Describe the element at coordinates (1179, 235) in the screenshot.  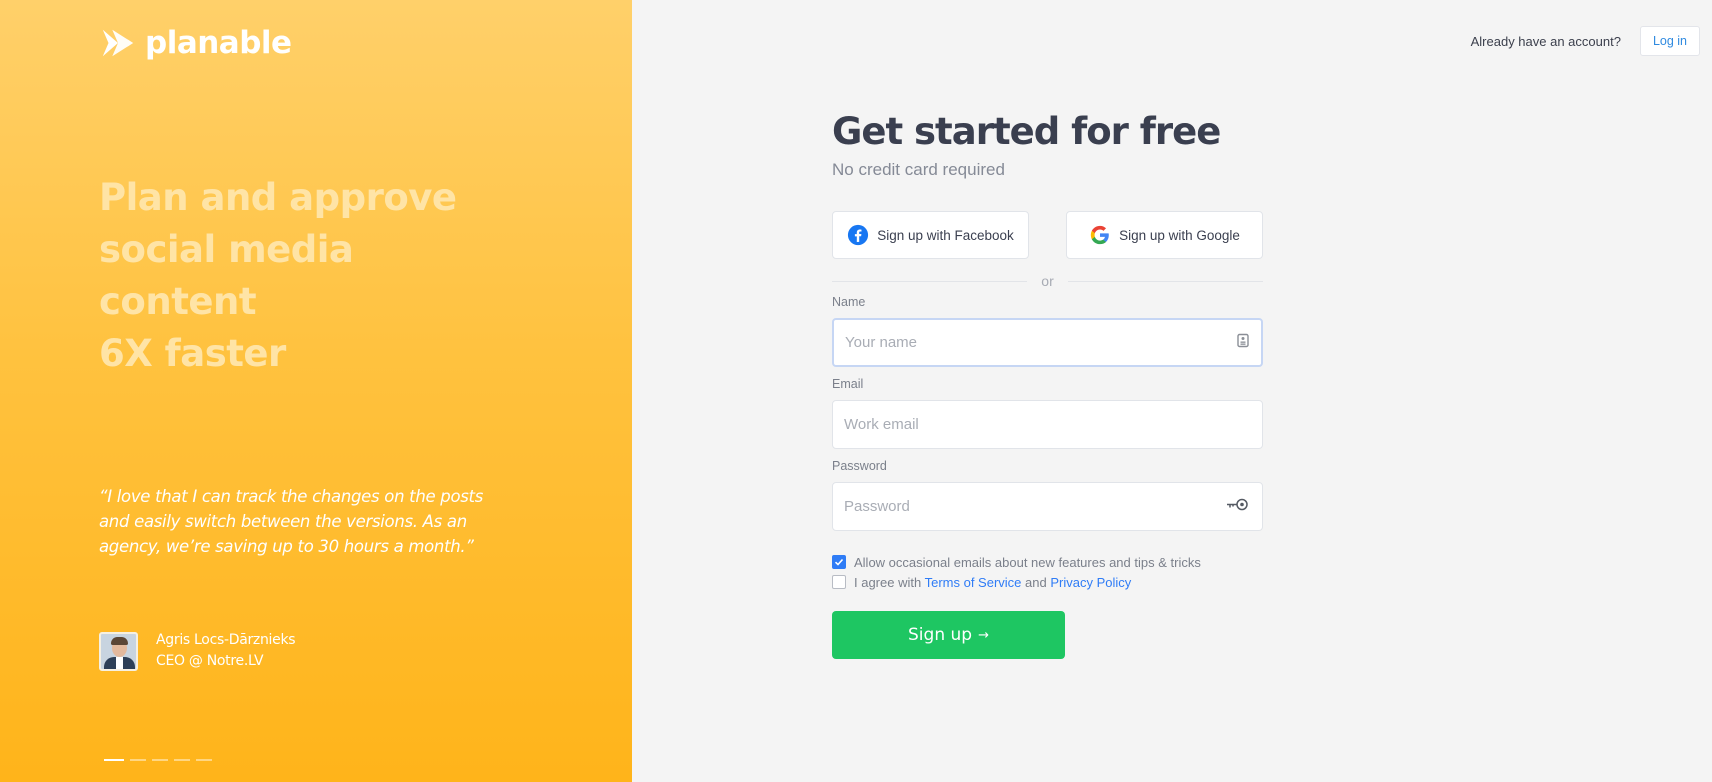
I see `google-signup-label: Sign up with Google` at that location.